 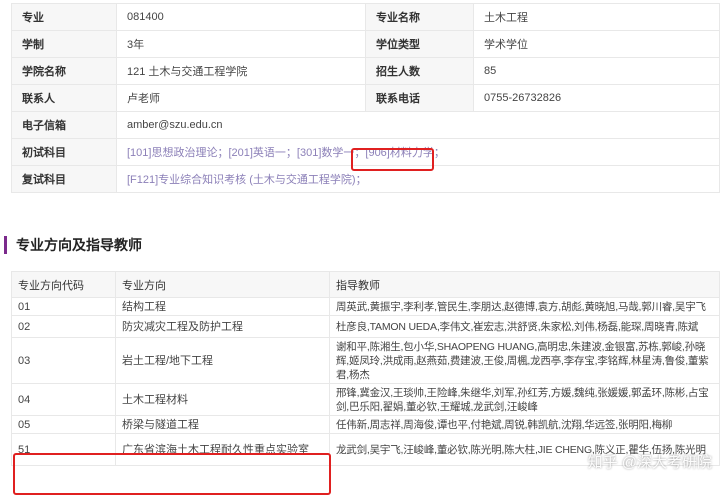 I want to click on info-label: 学制, so click(x=64, y=44).